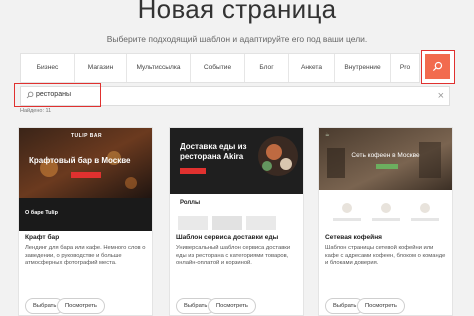 This screenshot has height=316, width=474. Describe the element at coordinates (363, 68) in the screenshot. I see `filter-tab-internal: Внутренние` at that location.